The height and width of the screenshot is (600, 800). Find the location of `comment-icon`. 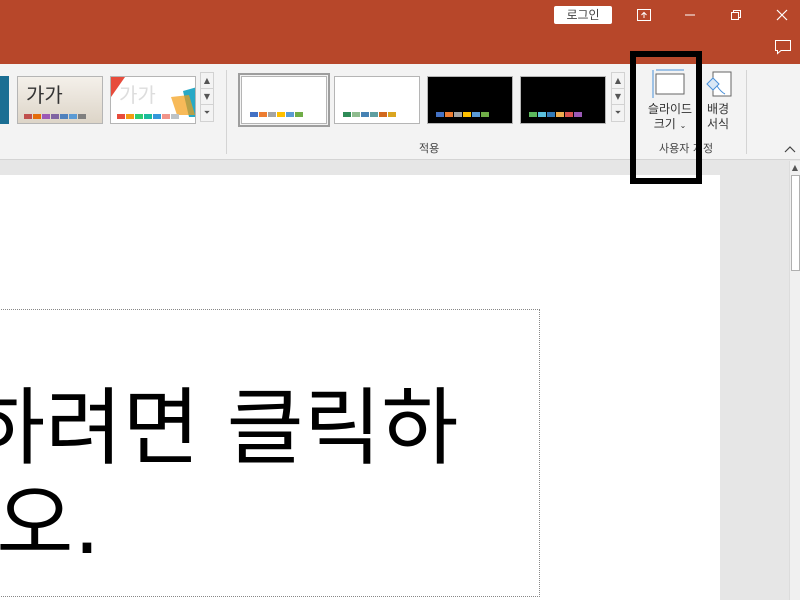

comment-icon is located at coordinates (783, 47).